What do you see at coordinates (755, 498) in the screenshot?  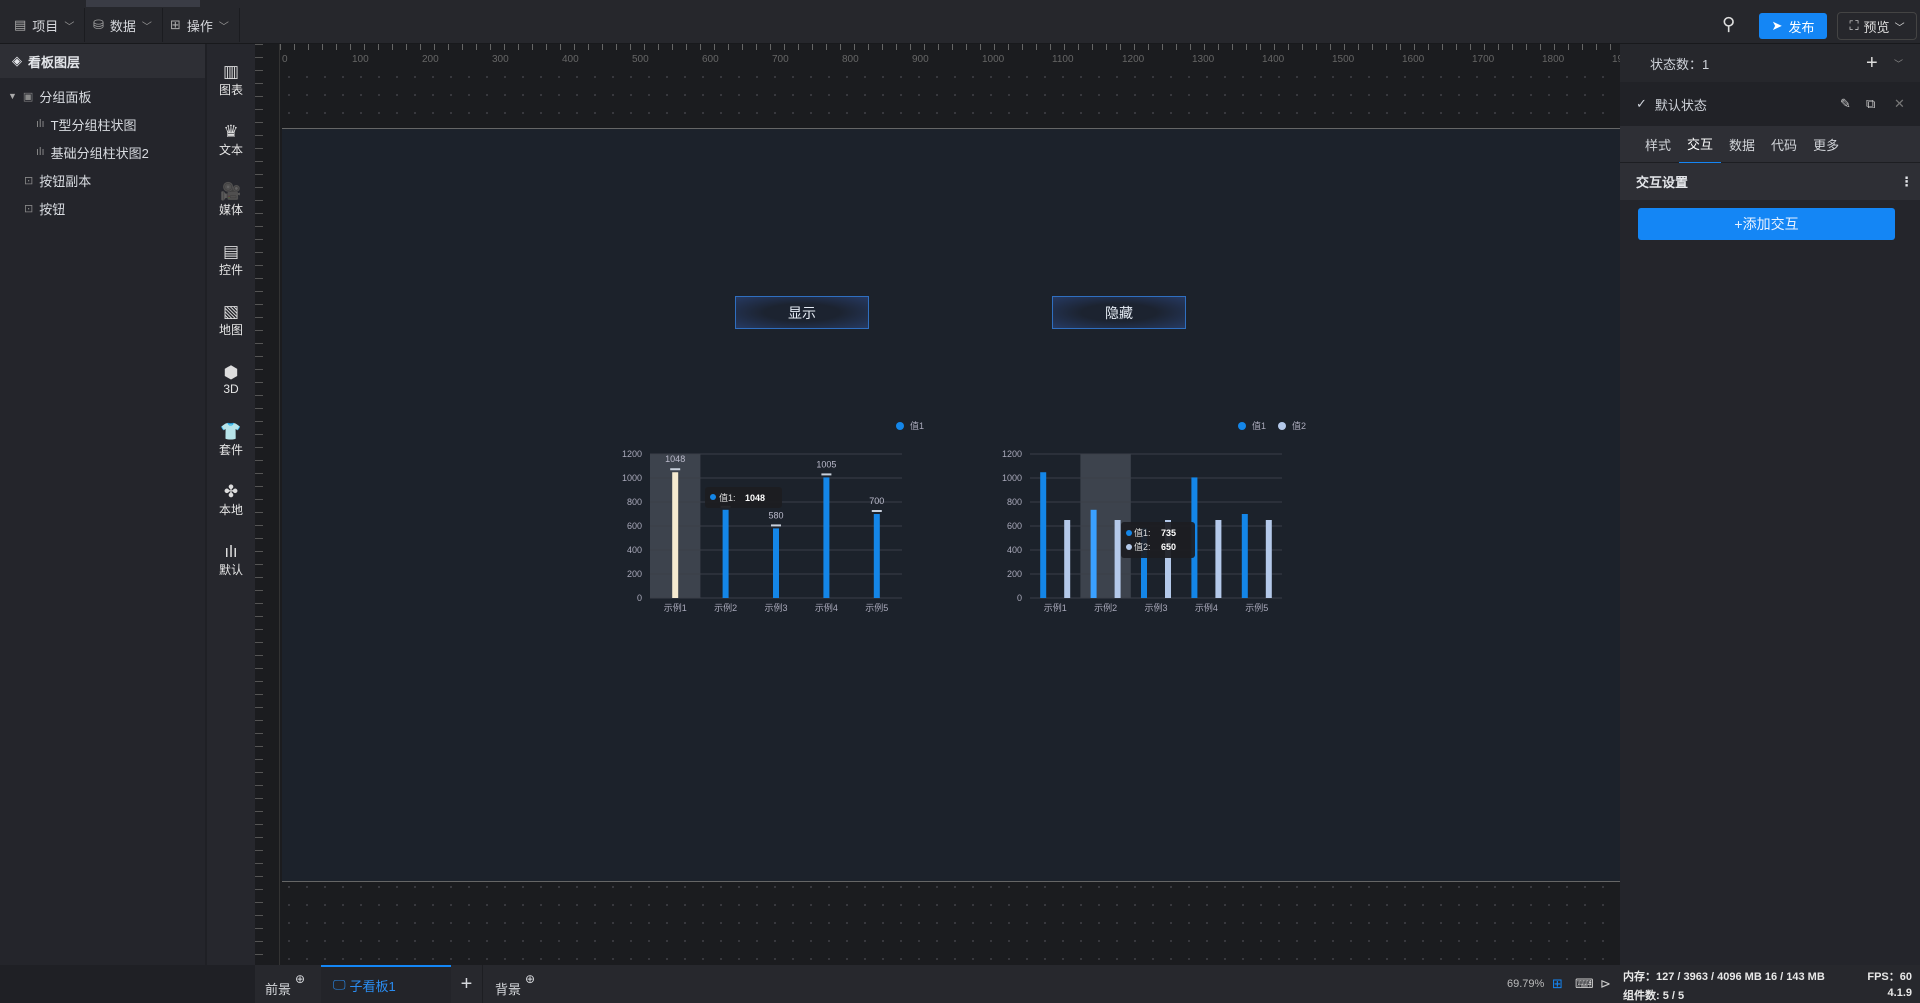 I see `tooltip-value: 1048` at bounding box center [755, 498].